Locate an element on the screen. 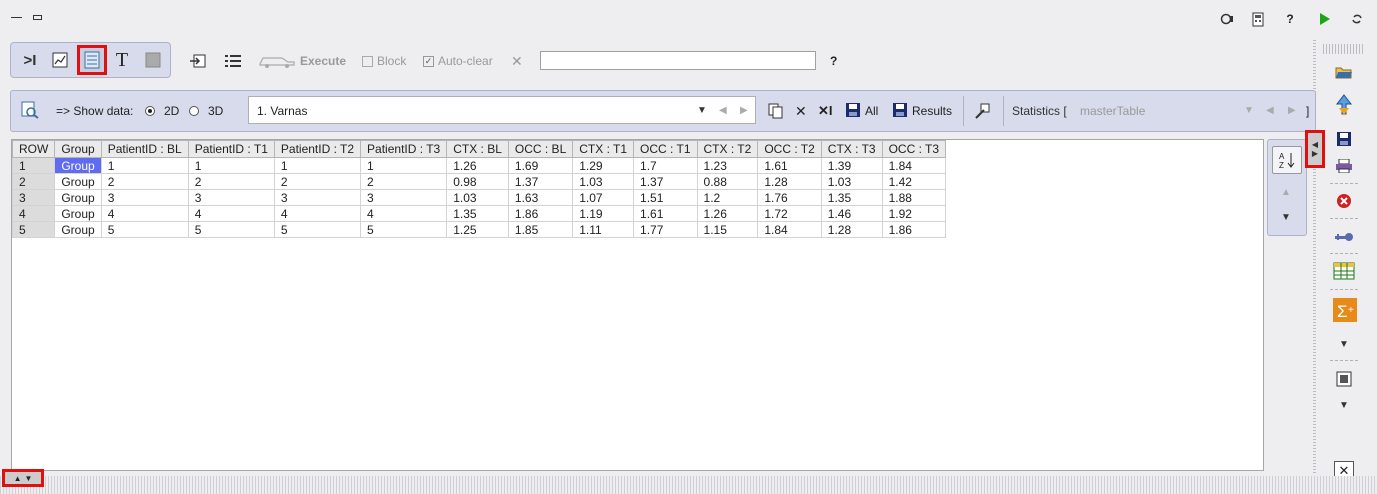  column-header: ROW is located at coordinates (34, 149).